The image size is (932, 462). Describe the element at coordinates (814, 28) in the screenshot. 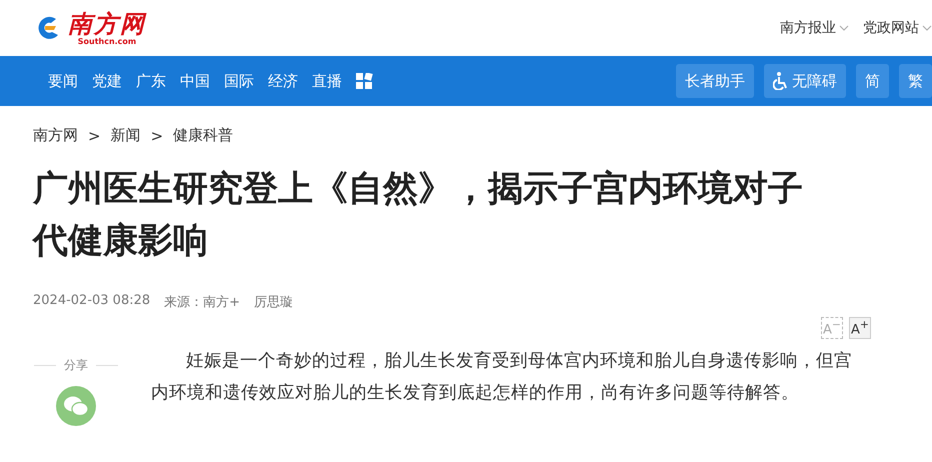

I see `top-link: 南方报业` at that location.